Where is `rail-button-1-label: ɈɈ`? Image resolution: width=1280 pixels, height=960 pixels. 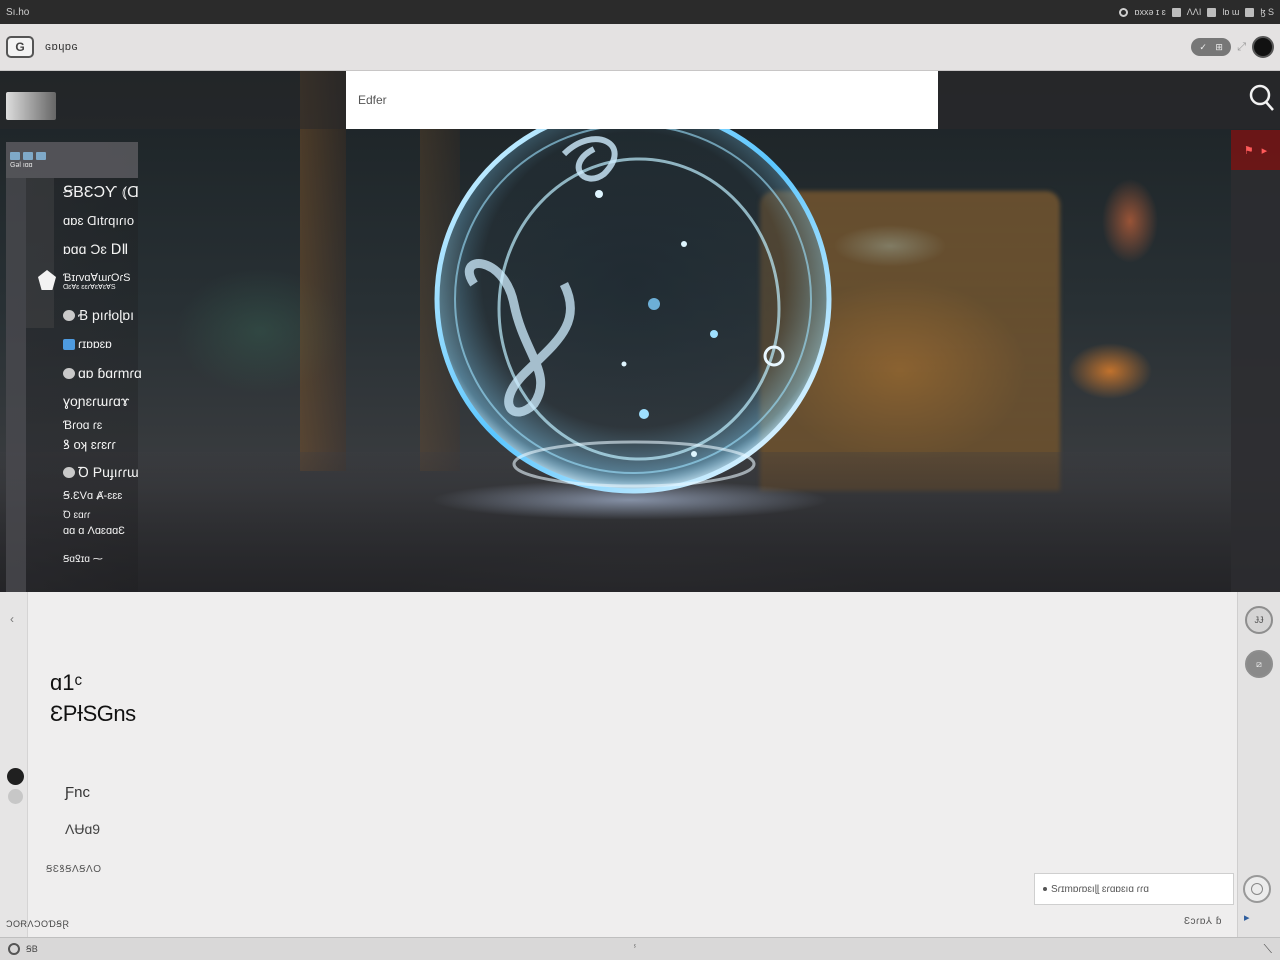 rail-button-1-label: ɈɈ is located at coordinates (1259, 620).